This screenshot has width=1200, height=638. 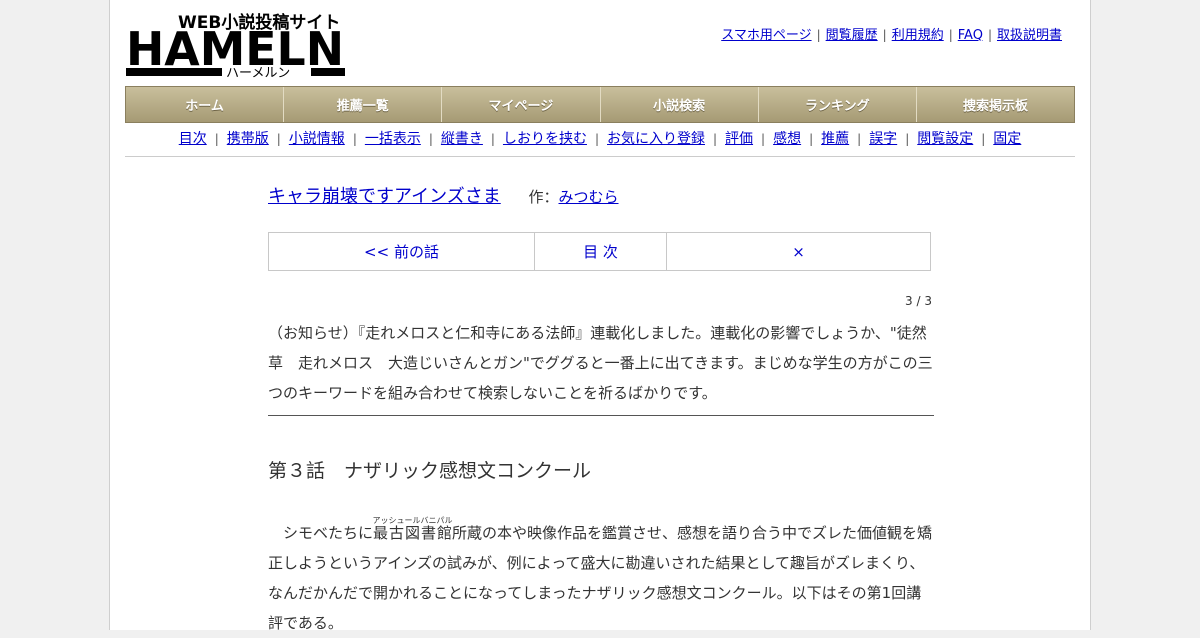 What do you see at coordinates (521, 104) in the screenshot?
I see `nav-mypage: マイページ` at bounding box center [521, 104].